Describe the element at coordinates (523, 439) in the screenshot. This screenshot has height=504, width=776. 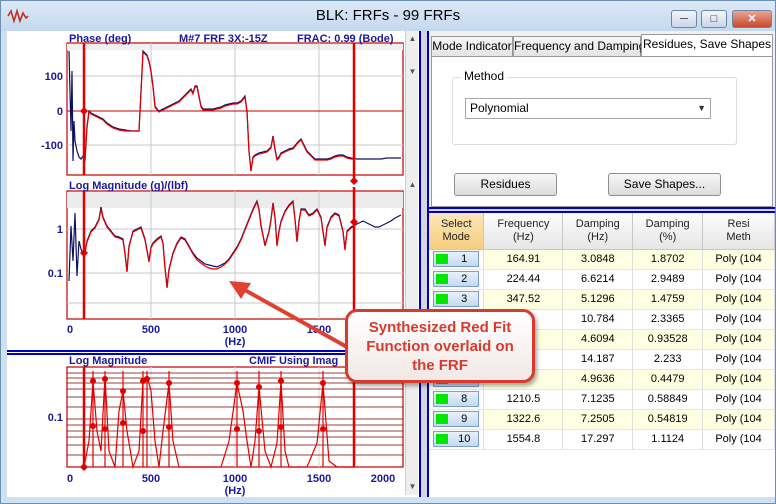
I see `frequency-cell: 1554.8` at that location.